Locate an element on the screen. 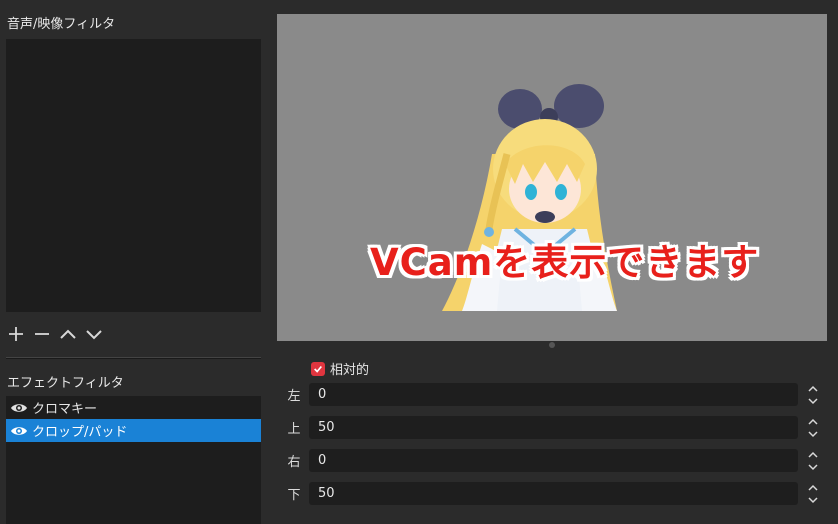  plus-icon is located at coordinates (16, 334).